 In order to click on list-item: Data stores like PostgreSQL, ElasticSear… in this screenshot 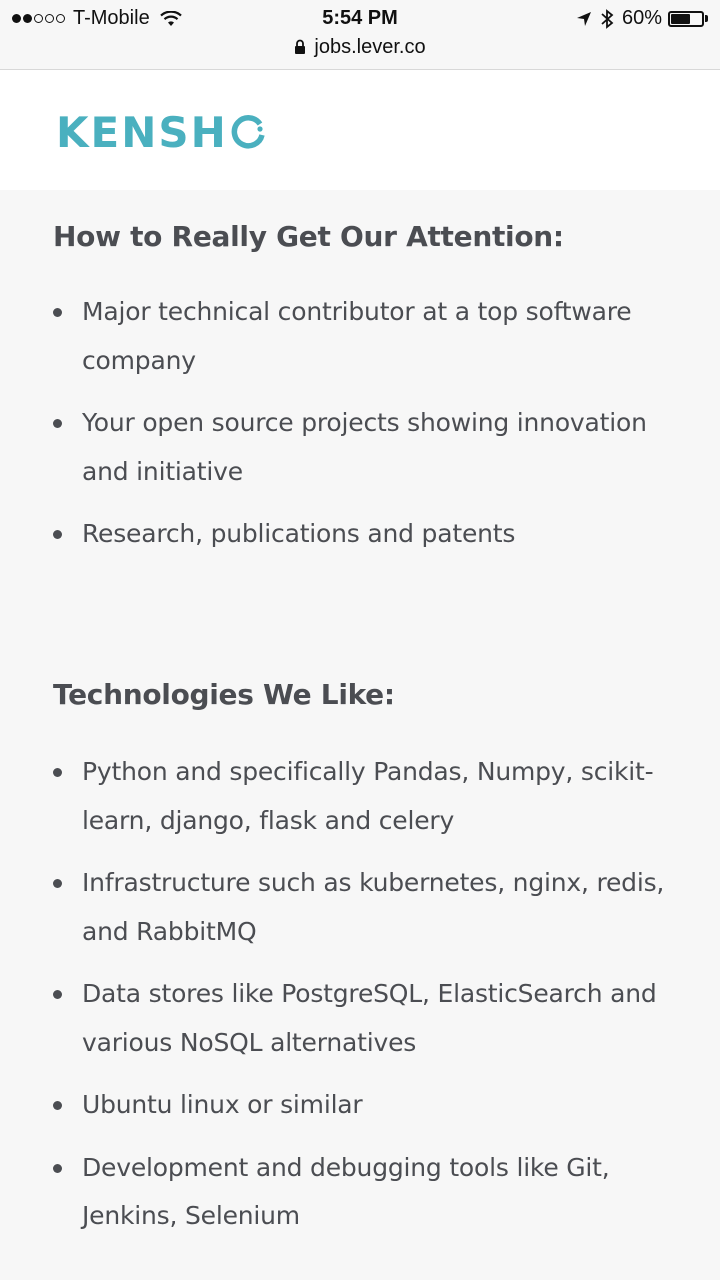, I will do `click(363, 1018)`.